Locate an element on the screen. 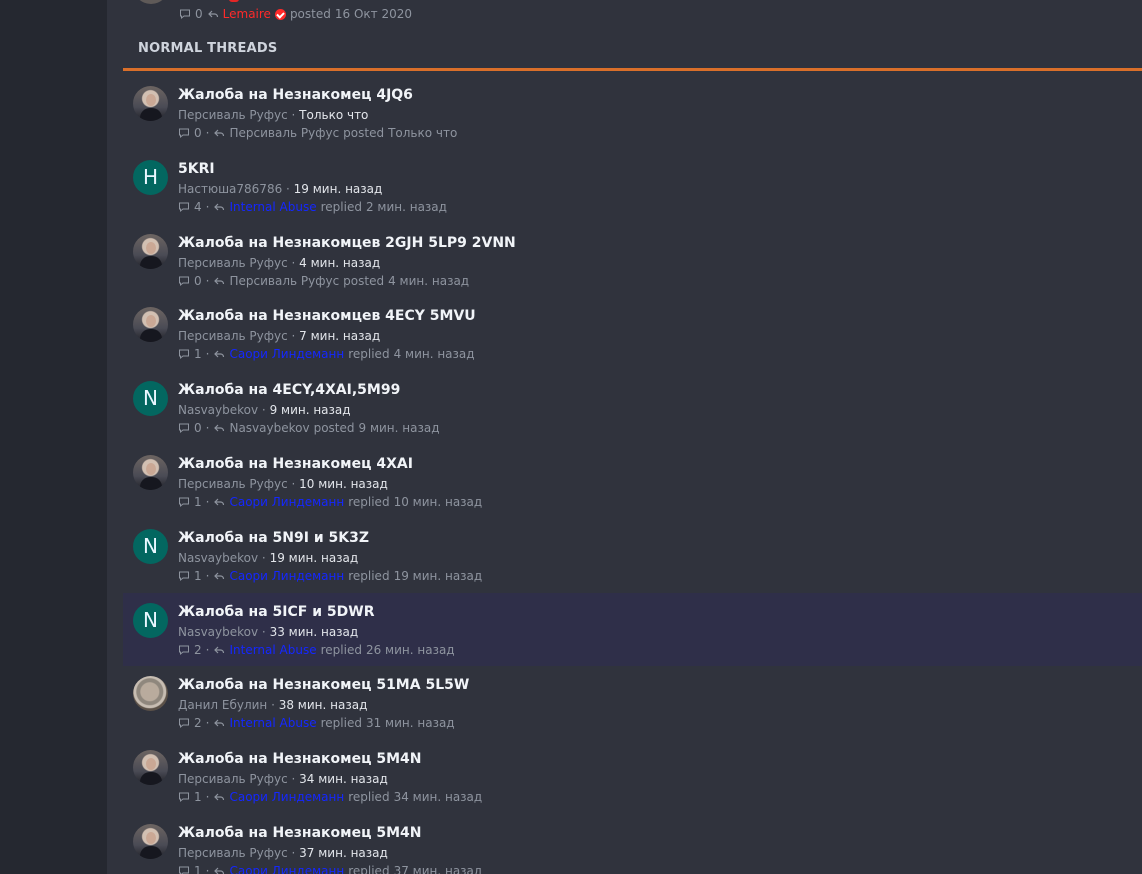  thread-title: 5KRI is located at coordinates (196, 169).